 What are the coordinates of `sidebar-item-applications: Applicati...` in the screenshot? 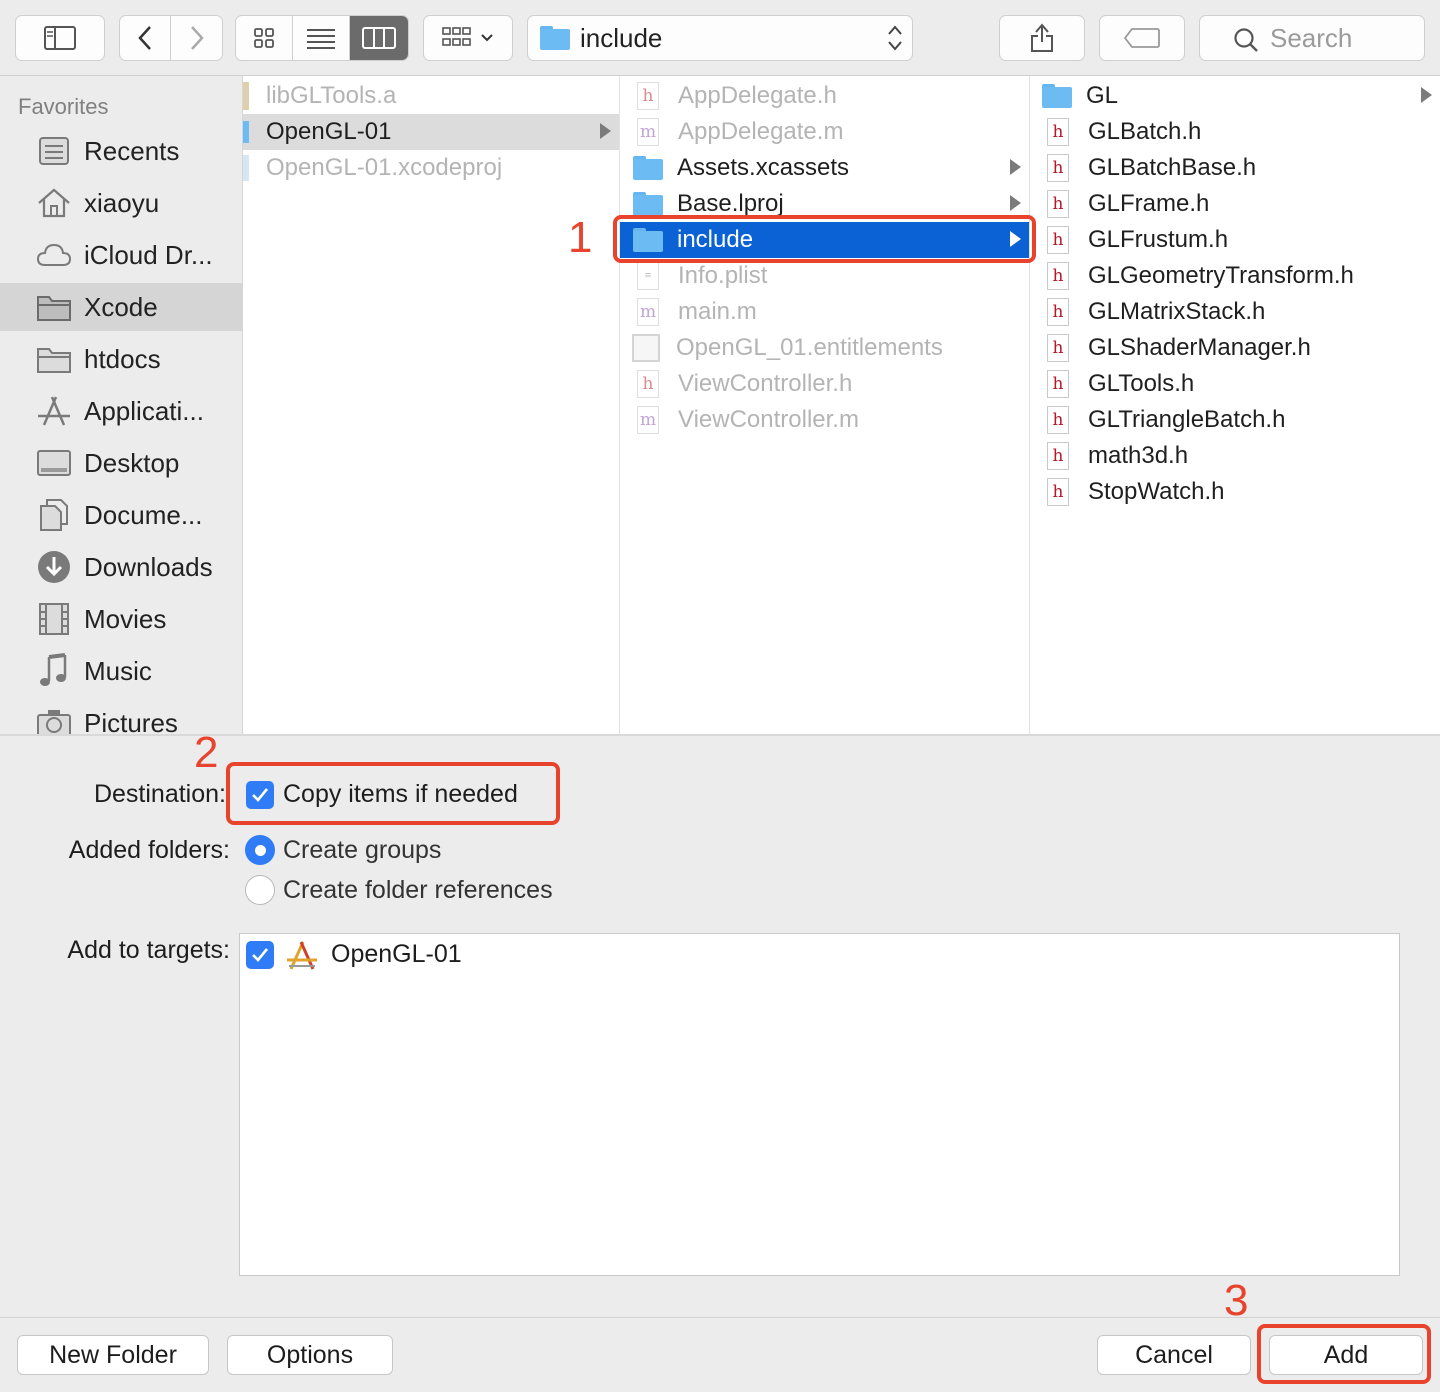 It's located at (121, 411).